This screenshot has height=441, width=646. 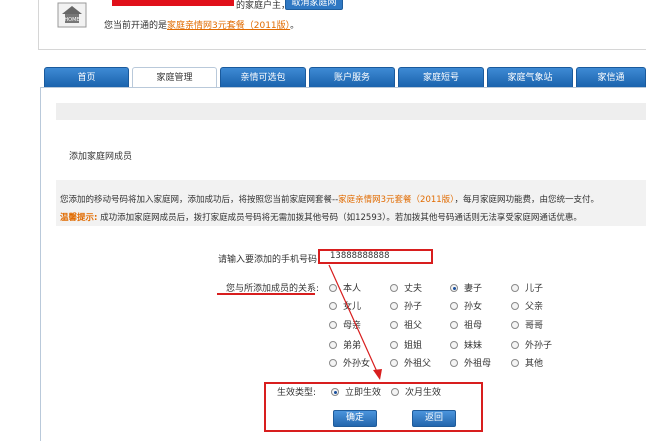 I want to click on radio-label: 立即生效, so click(x=363, y=393).